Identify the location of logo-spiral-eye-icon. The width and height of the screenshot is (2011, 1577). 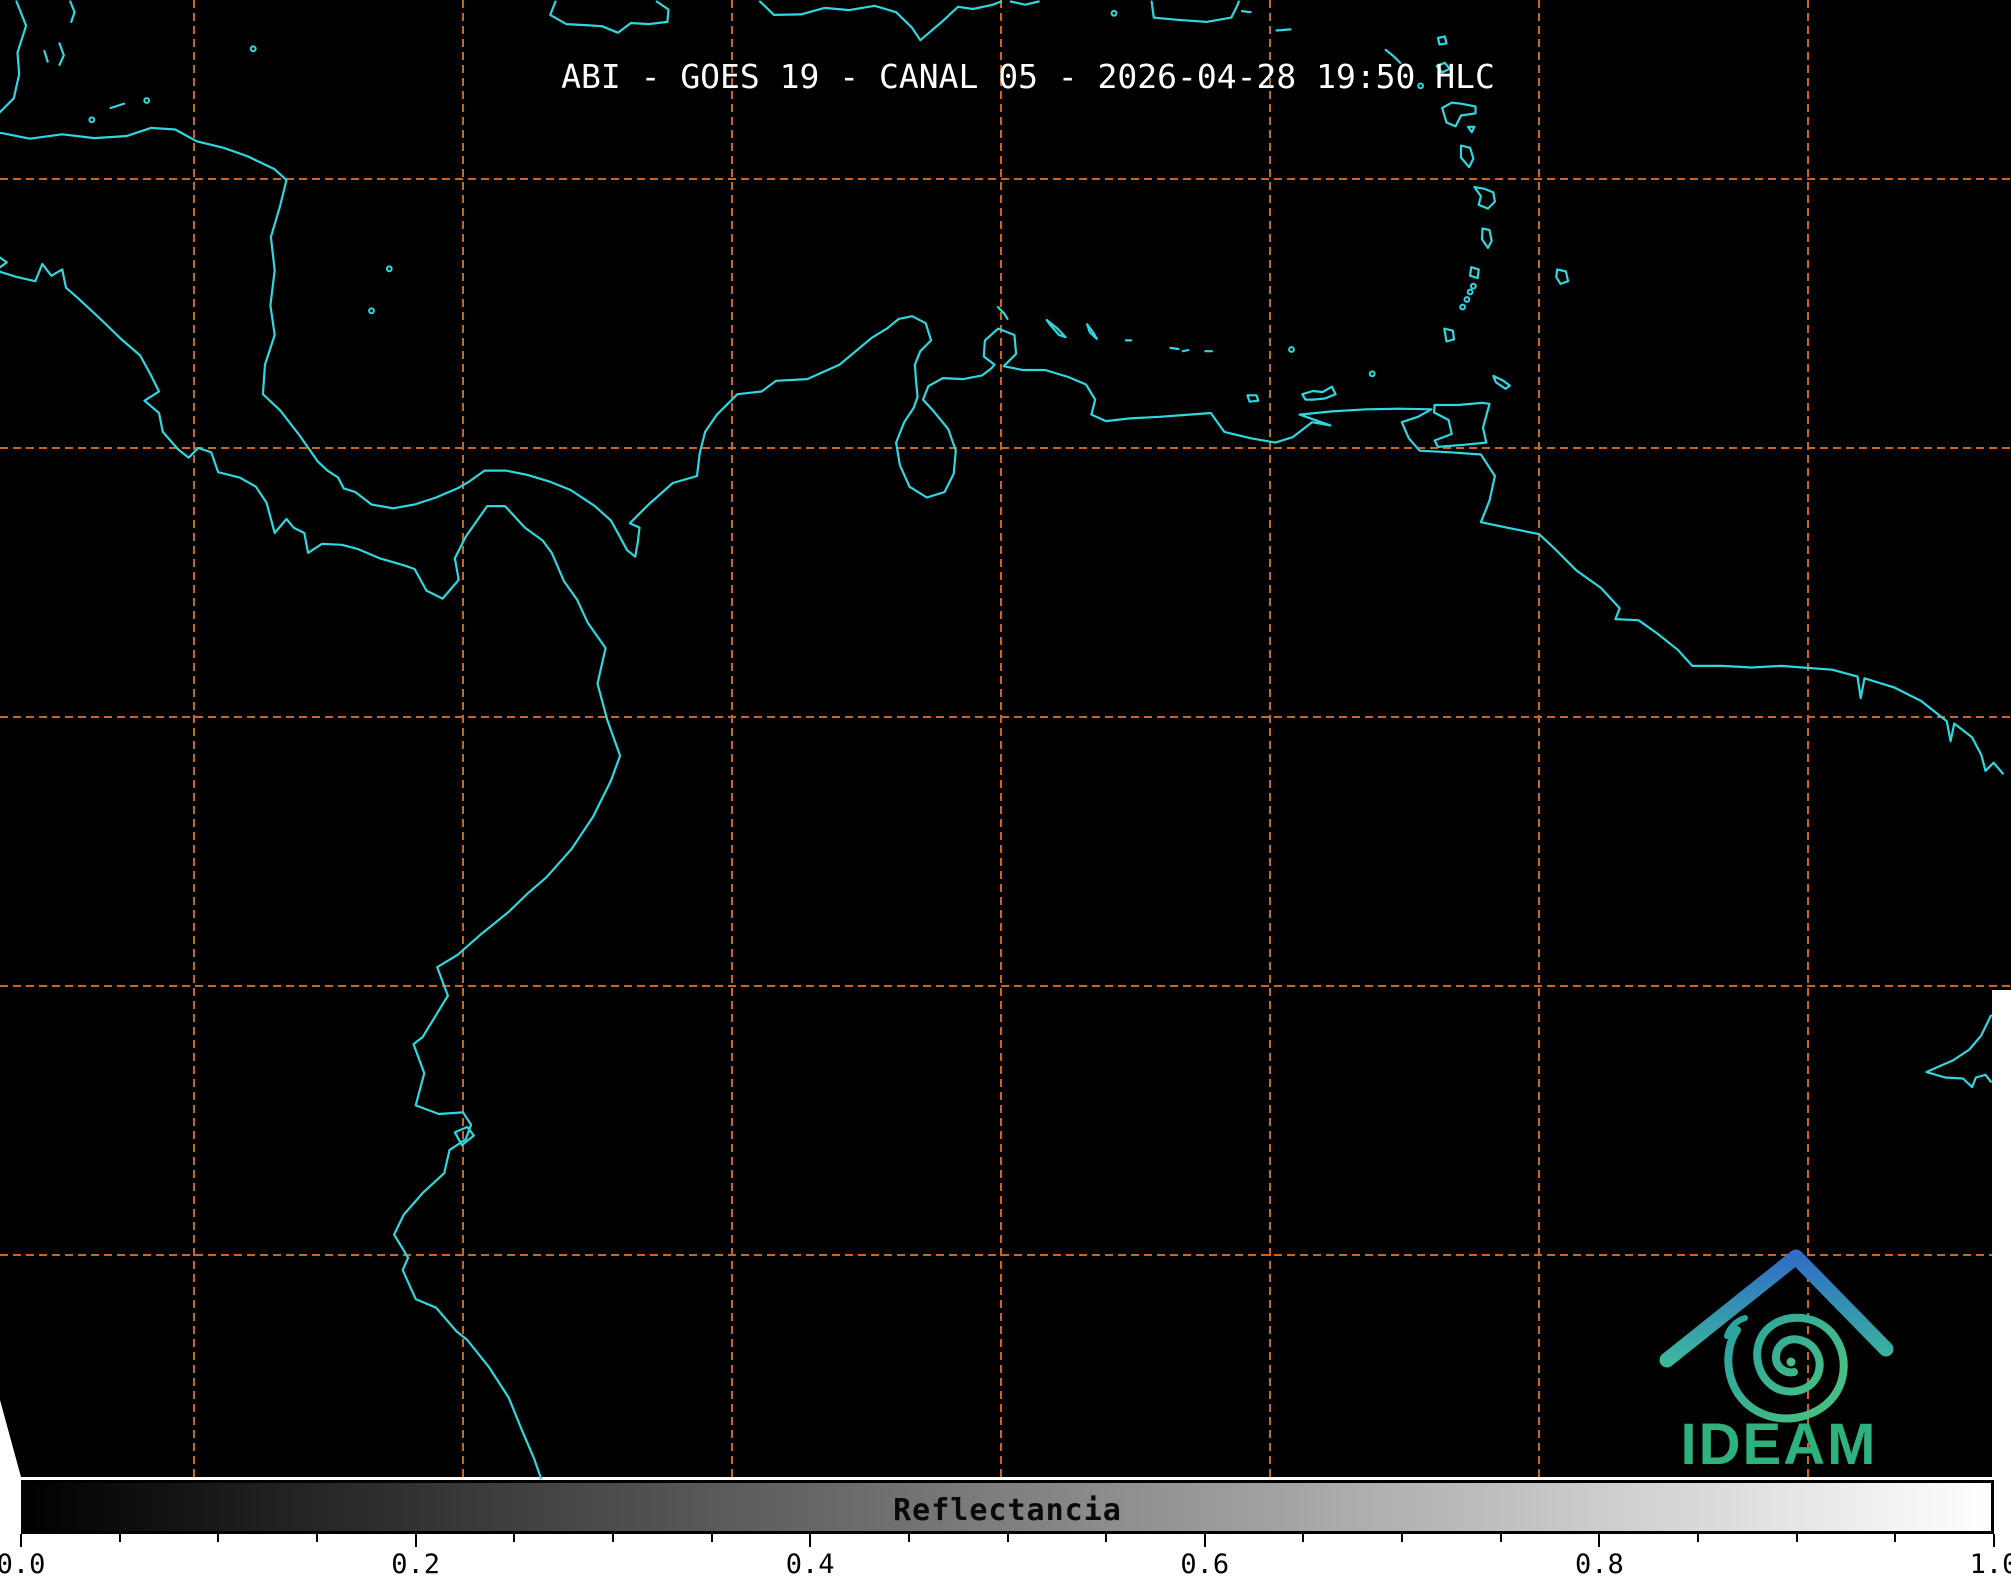
(1791, 1362).